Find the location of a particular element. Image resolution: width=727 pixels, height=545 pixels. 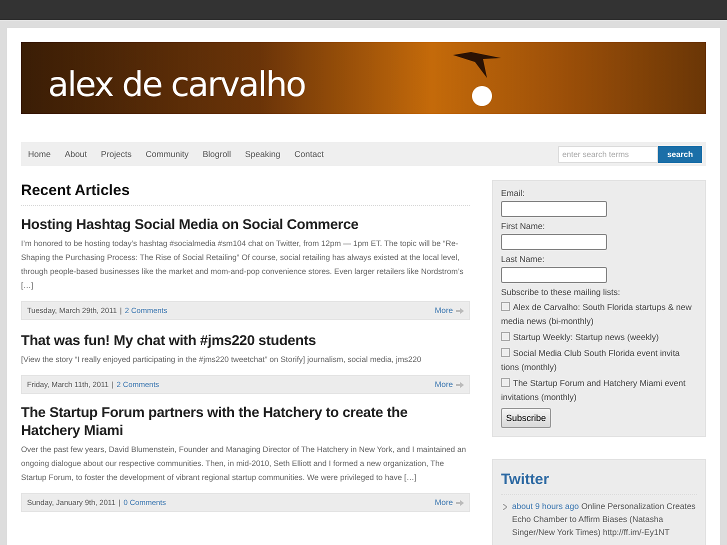

section-heading: Recent Articles is located at coordinates (245, 193).